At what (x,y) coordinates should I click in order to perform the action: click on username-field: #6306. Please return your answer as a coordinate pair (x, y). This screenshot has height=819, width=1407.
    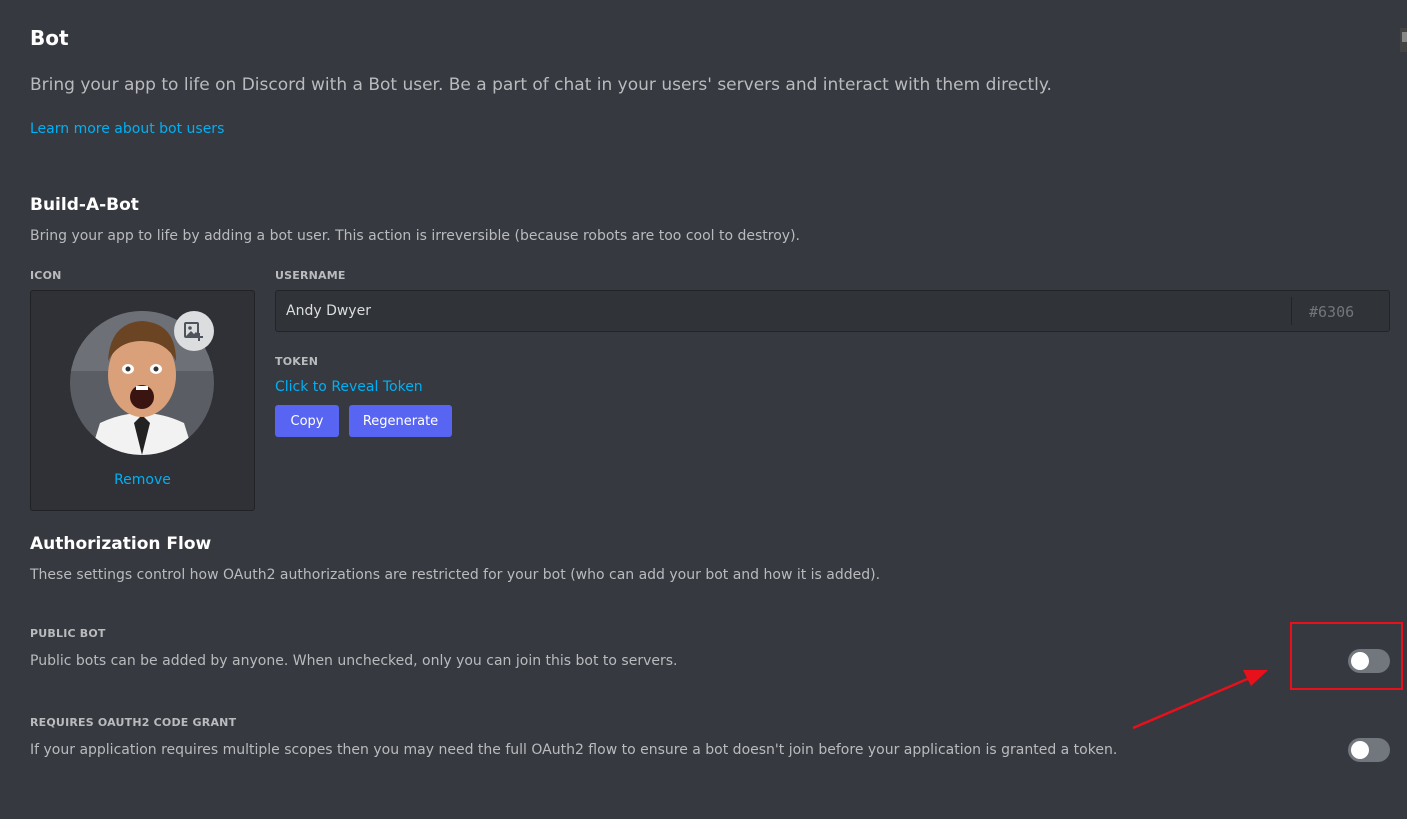
    Looking at the image, I should click on (832, 311).